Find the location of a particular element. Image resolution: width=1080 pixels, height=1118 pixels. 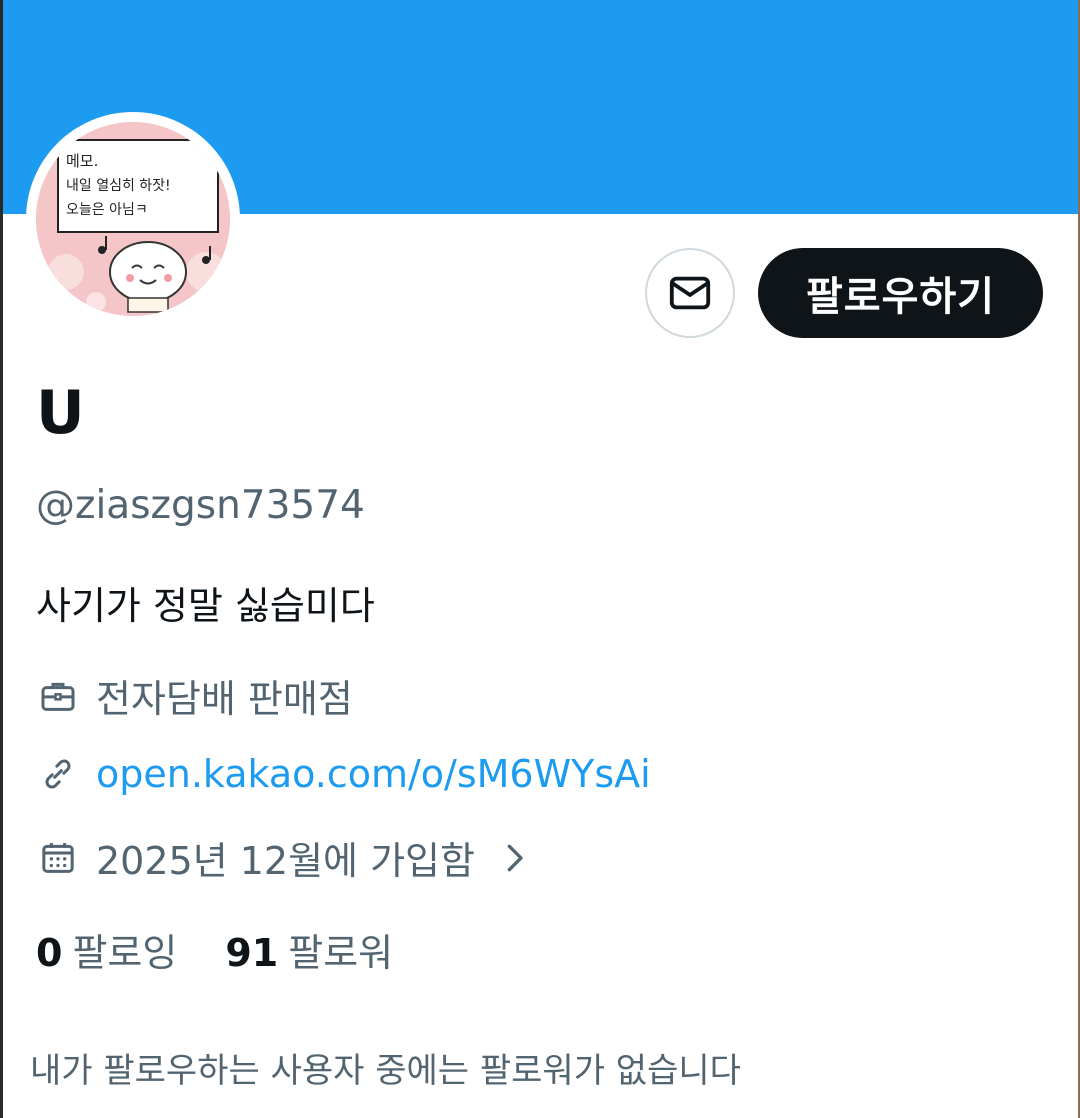

follow-button: 팔로우하기 is located at coordinates (900, 293).